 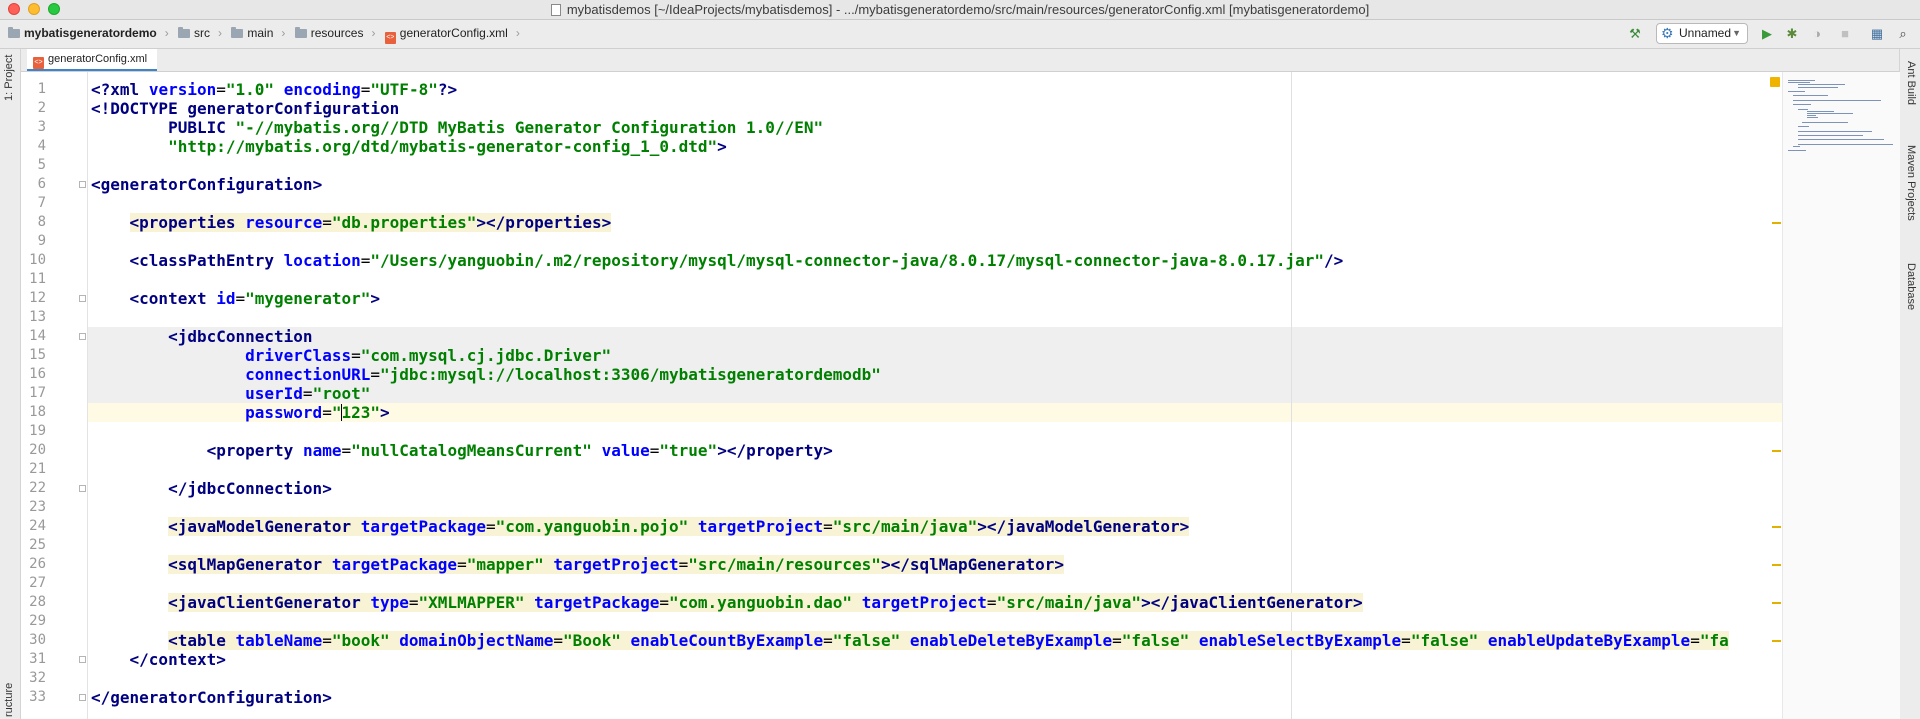 I want to click on build-hammer-icon: ⚒, so click(x=1635, y=34).